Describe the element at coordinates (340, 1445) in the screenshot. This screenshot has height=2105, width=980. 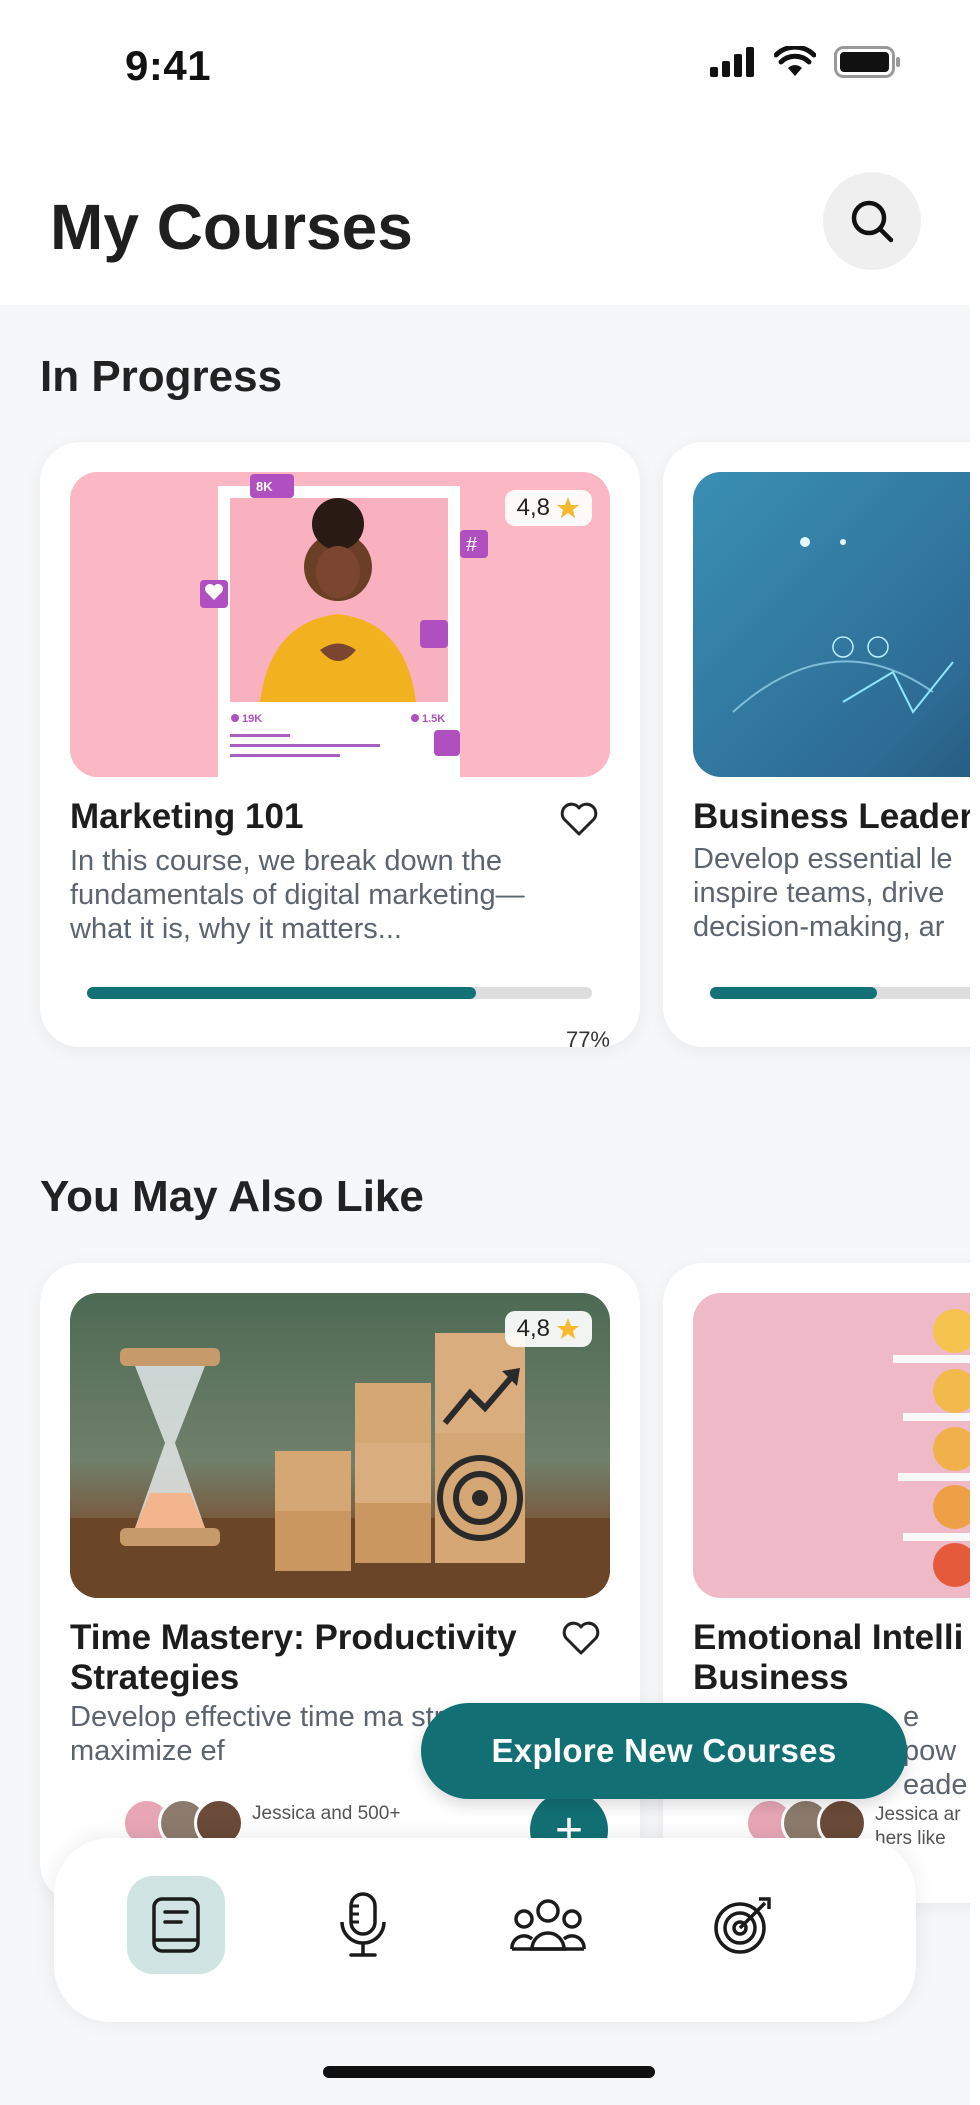
I see `course-image-time-mastery: 4,8` at that location.